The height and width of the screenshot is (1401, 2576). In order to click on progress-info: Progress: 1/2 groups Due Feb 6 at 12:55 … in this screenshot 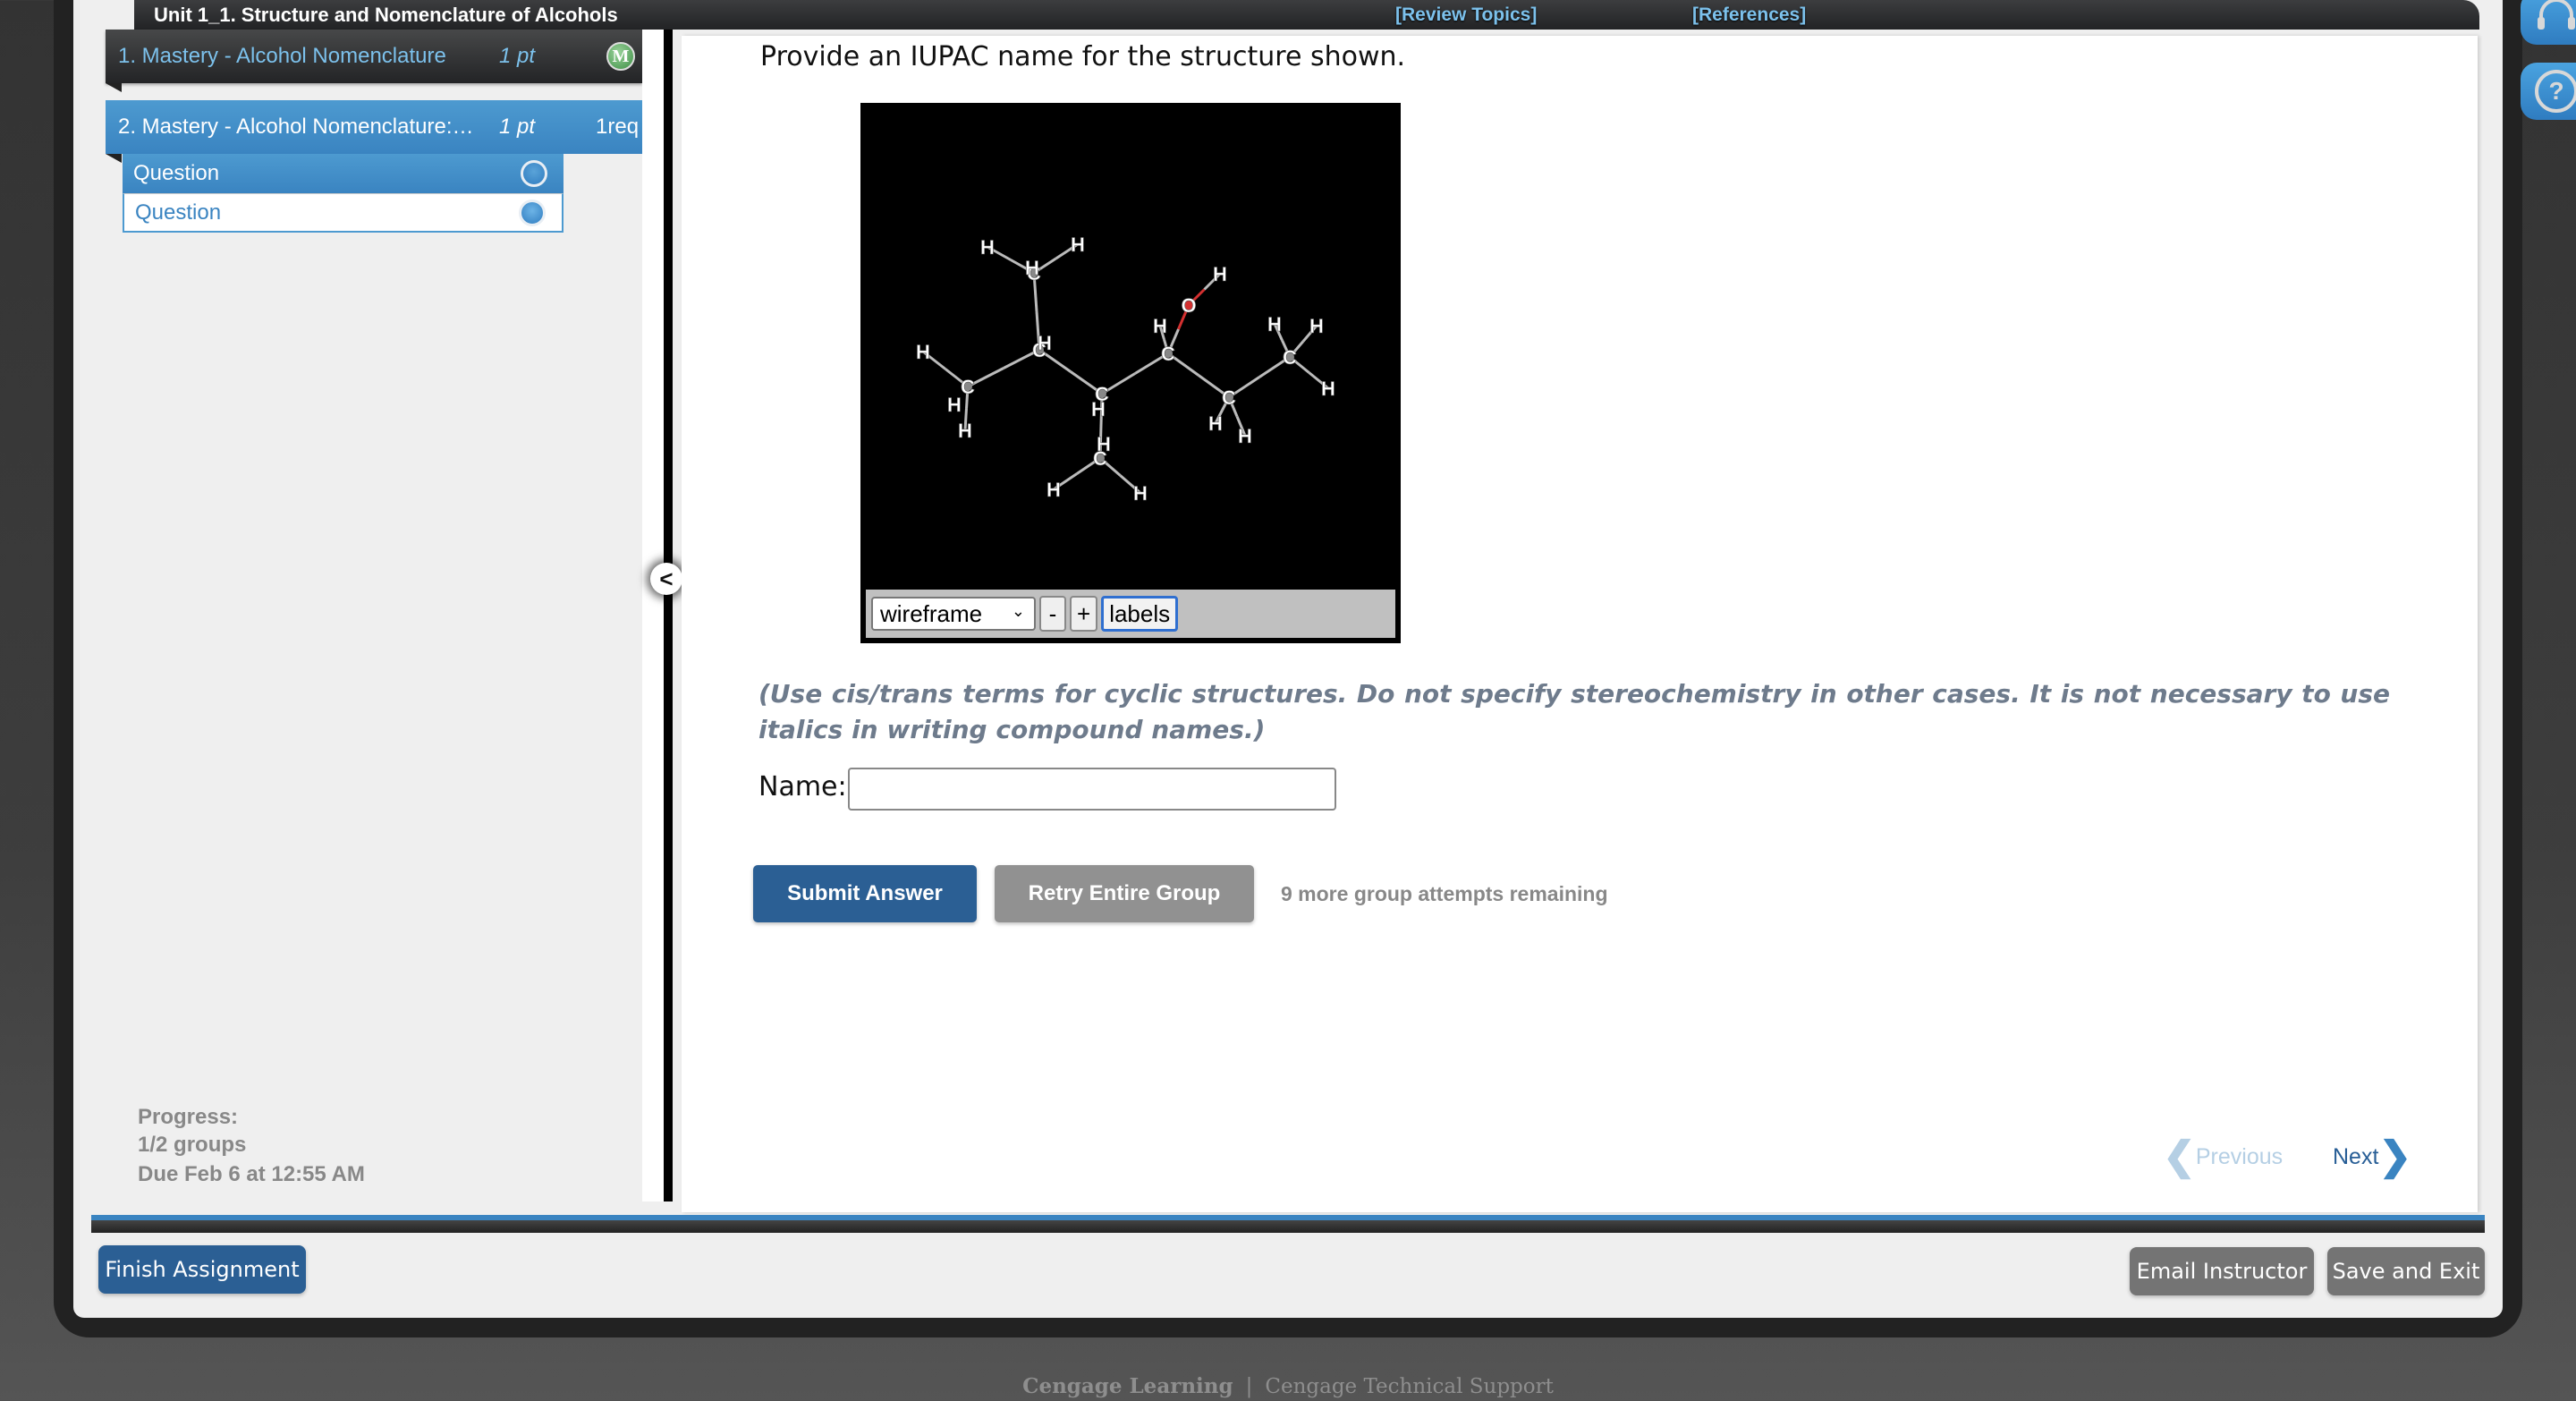, I will do `click(251, 1145)`.